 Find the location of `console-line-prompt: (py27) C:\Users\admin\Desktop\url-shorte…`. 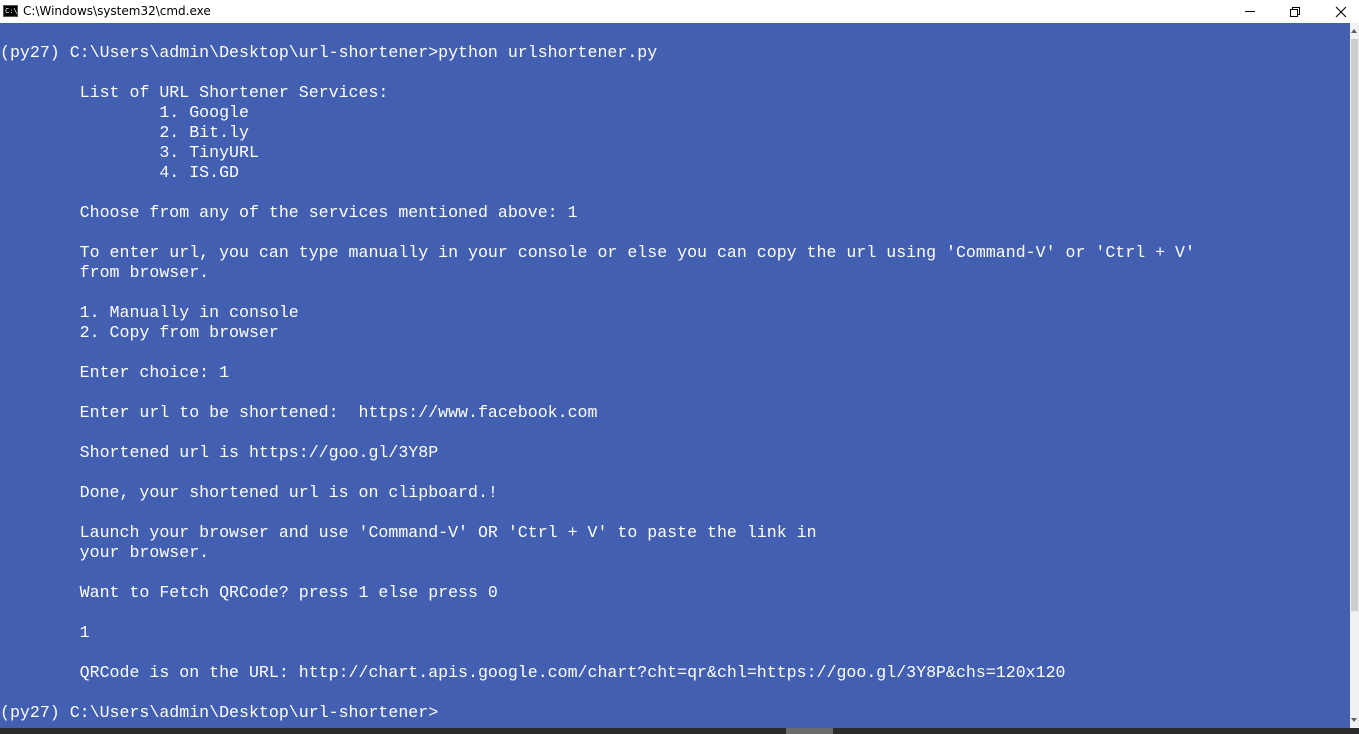

console-line-prompt: (py27) C:\Users\admin\Desktop\url-shorte… is located at coordinates (597, 713).